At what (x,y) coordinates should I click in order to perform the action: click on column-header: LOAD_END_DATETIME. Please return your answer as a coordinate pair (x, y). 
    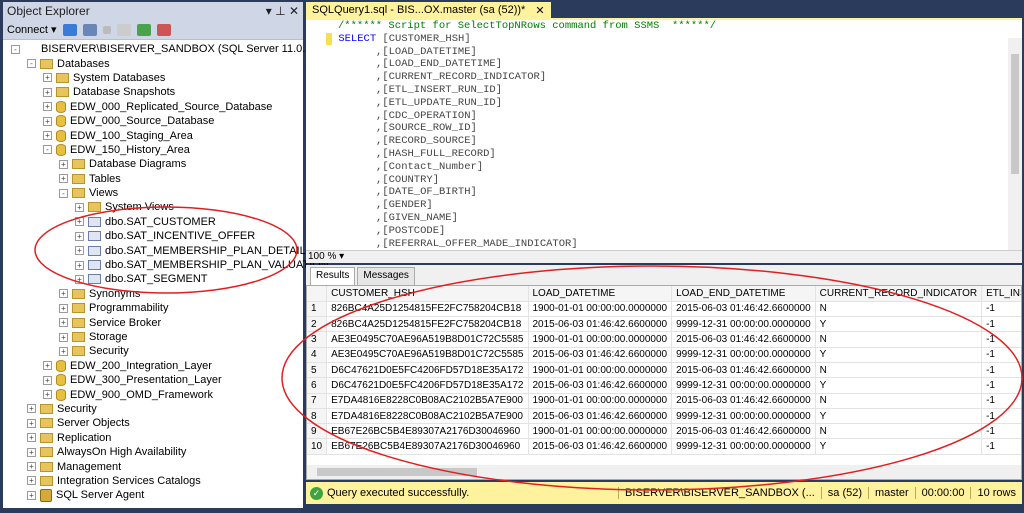
    Looking at the image, I should click on (743, 294).